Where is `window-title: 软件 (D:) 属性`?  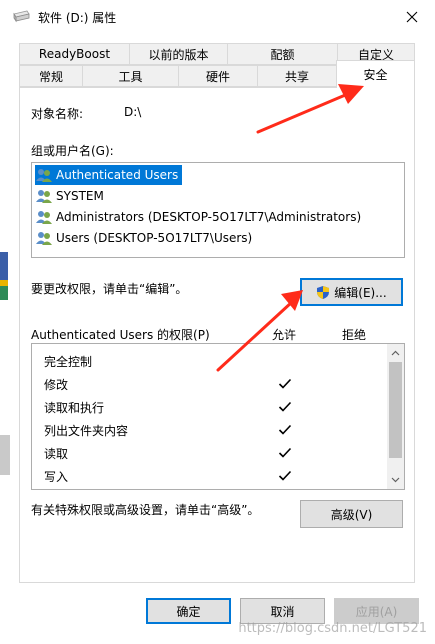 window-title: 软件 (D:) 属性 is located at coordinates (77, 18).